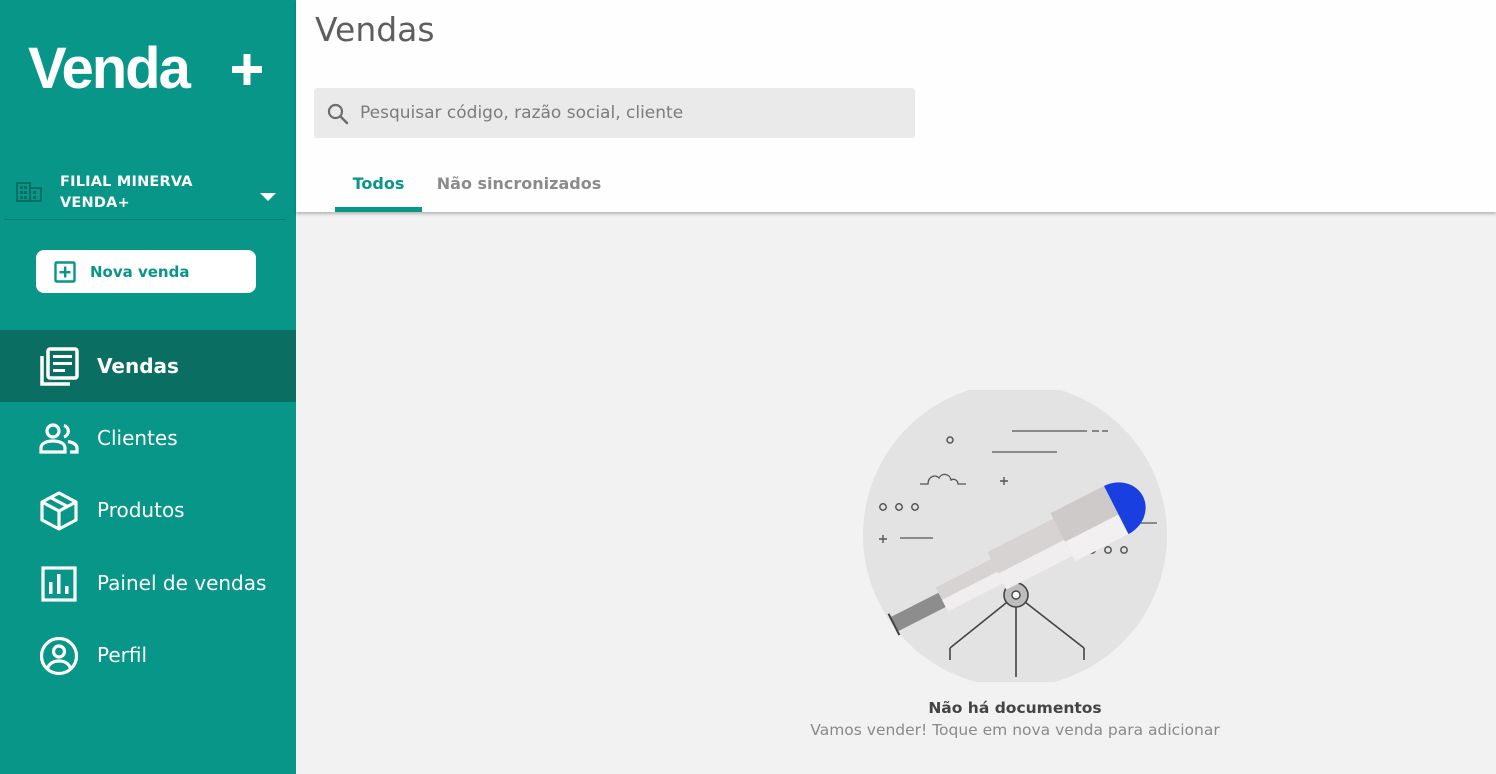 This screenshot has width=1496, height=774. Describe the element at coordinates (59, 366) in the screenshot. I see `receipt-list-icon` at that location.